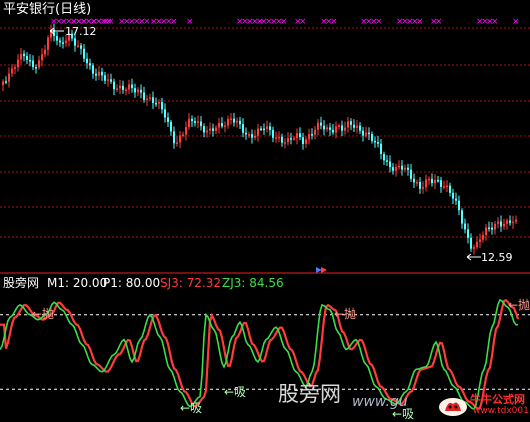  I want to click on indicator-value-zj3: ZJ3: 84.56, so click(253, 283).